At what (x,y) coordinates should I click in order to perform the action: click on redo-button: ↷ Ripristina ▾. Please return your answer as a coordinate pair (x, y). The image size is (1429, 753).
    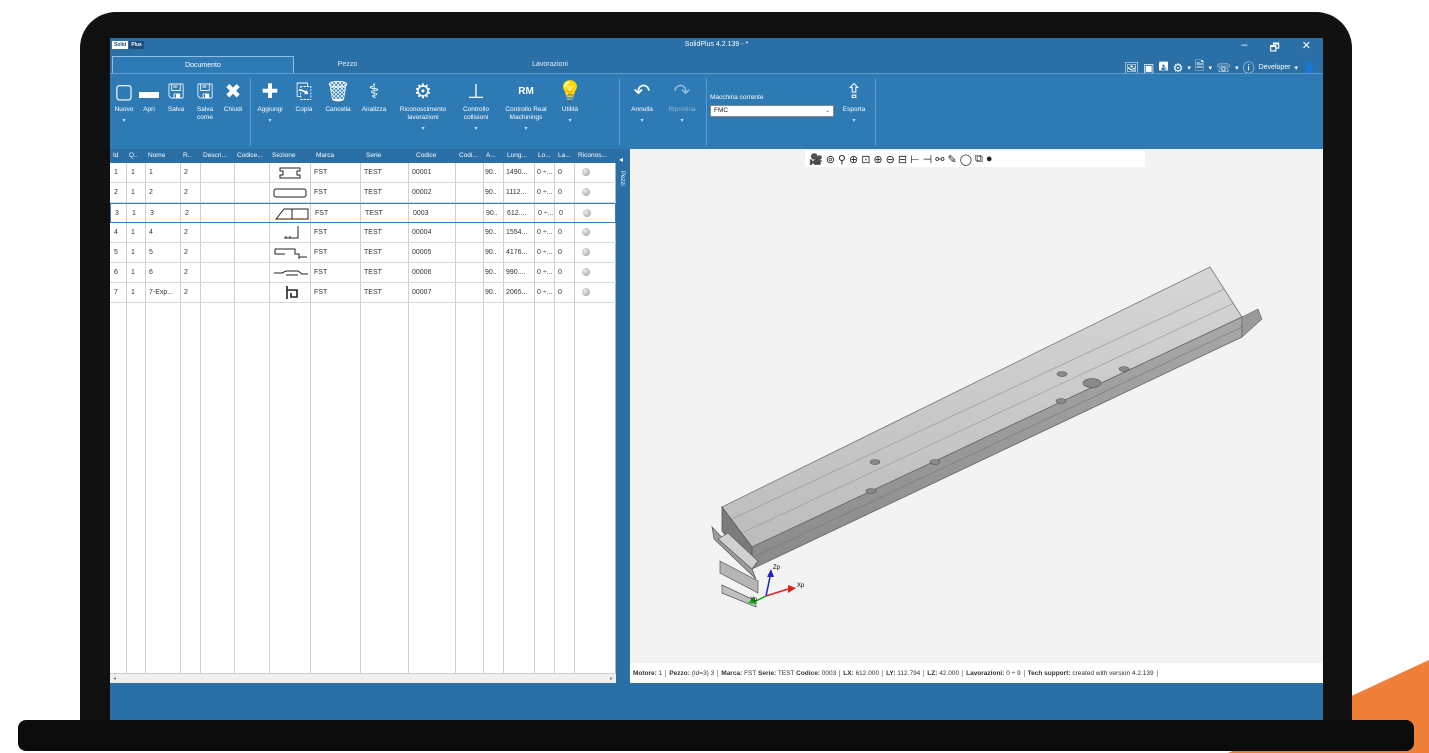
    Looking at the image, I should click on (682, 102).